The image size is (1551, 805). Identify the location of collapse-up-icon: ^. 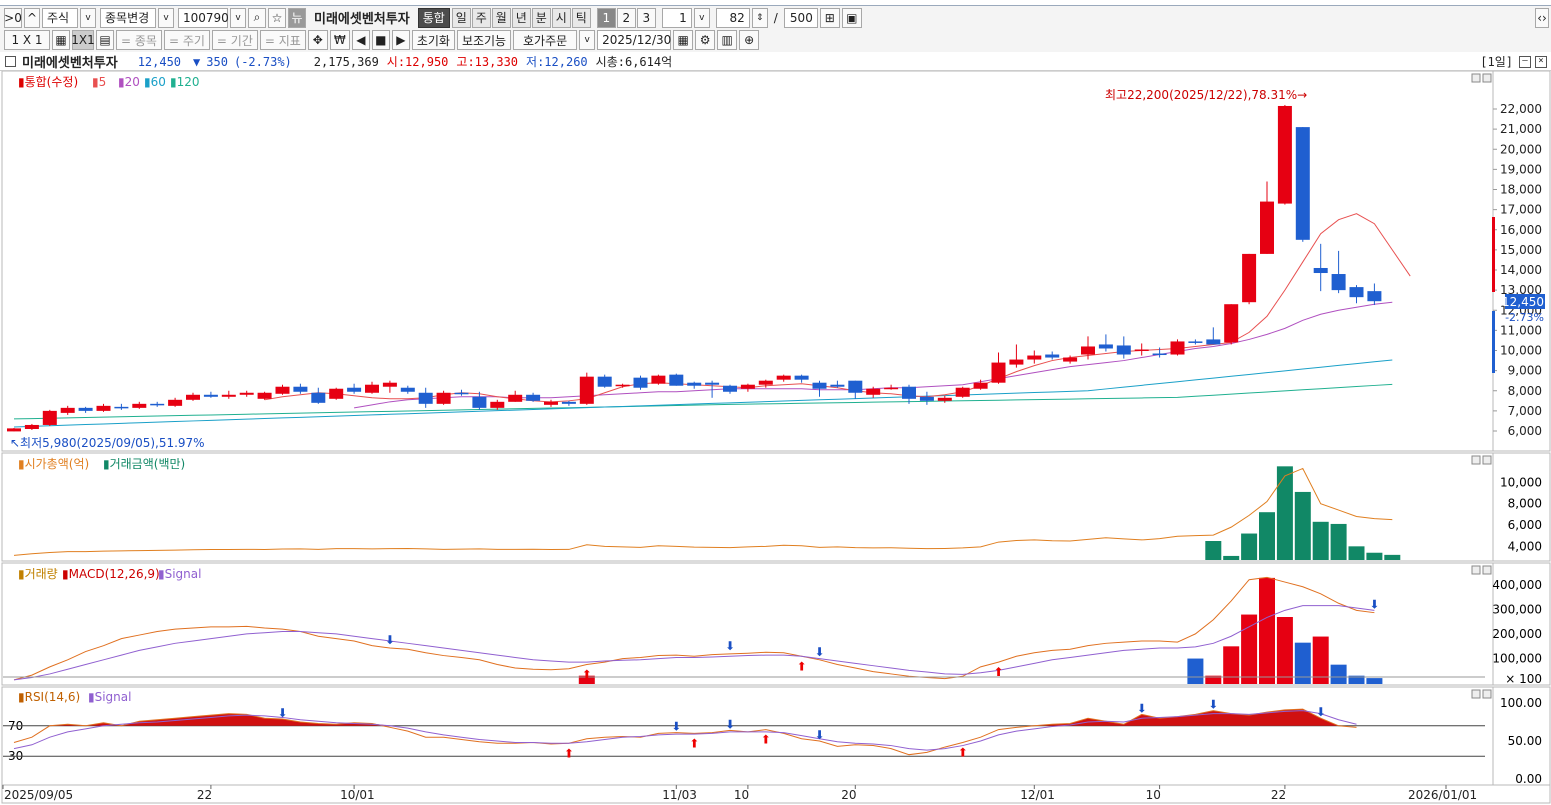
(32, 17).